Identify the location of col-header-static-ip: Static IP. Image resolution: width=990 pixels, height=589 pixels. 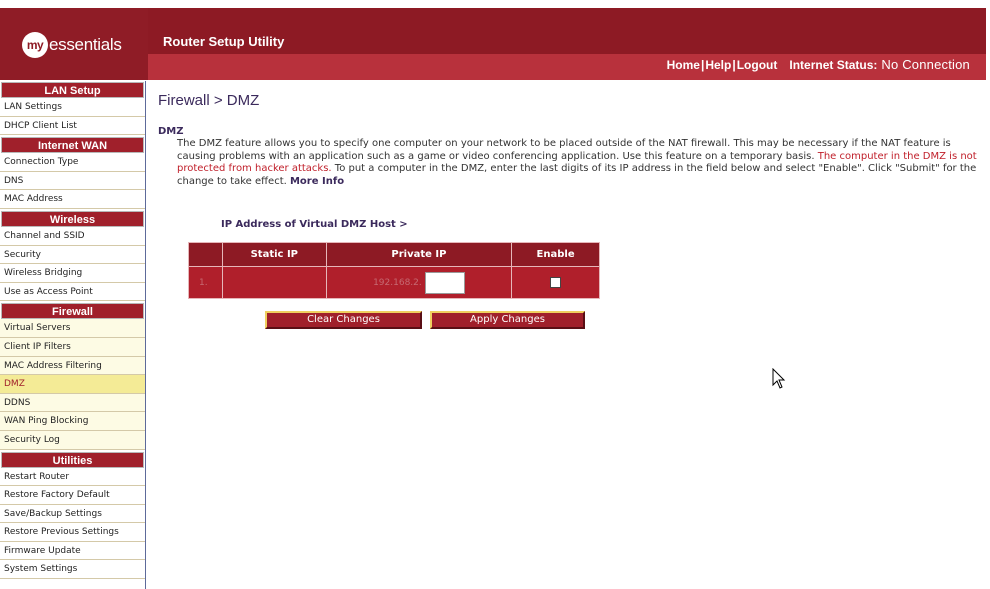
(274, 254).